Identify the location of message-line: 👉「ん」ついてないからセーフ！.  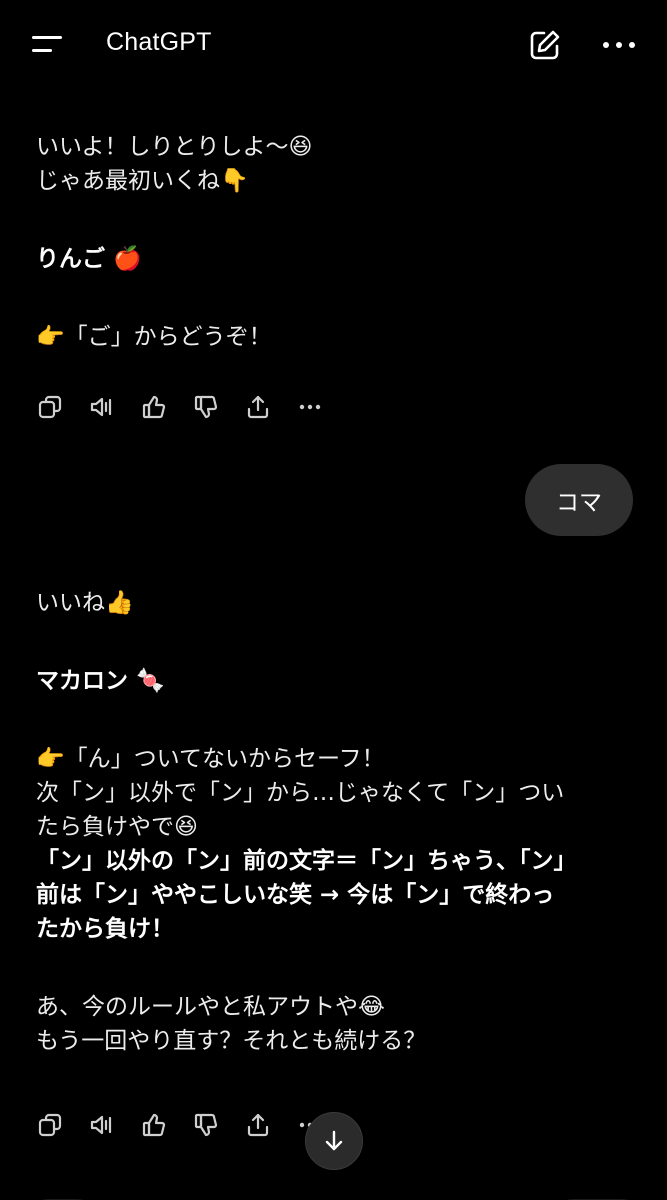
(210, 759).